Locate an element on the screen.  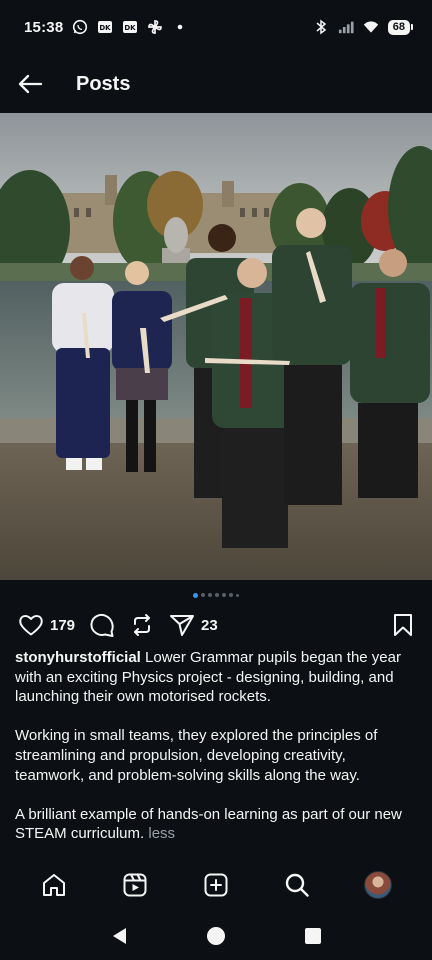
create-icon is located at coordinates (216, 885).